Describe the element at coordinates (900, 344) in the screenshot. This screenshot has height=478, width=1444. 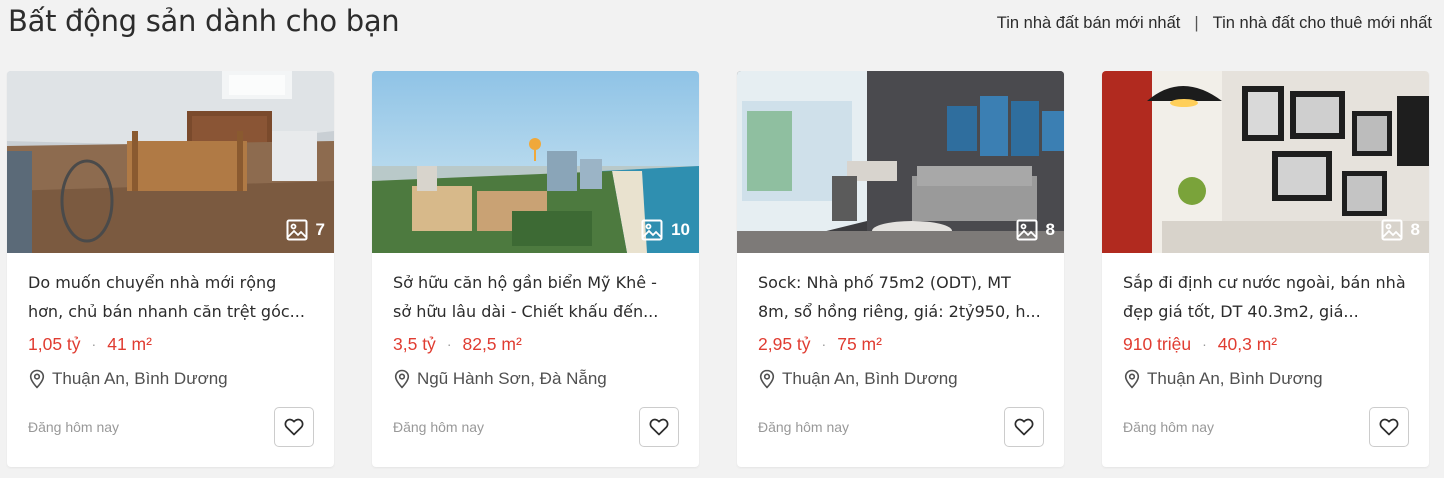
I see `price-area: 2,95 tỷ · 75 m²` at that location.